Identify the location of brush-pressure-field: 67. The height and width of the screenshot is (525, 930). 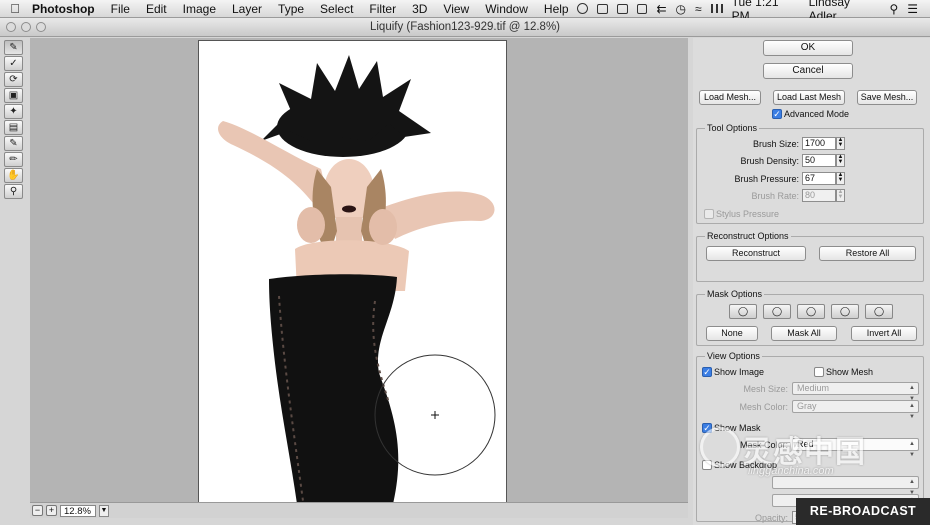
(819, 178).